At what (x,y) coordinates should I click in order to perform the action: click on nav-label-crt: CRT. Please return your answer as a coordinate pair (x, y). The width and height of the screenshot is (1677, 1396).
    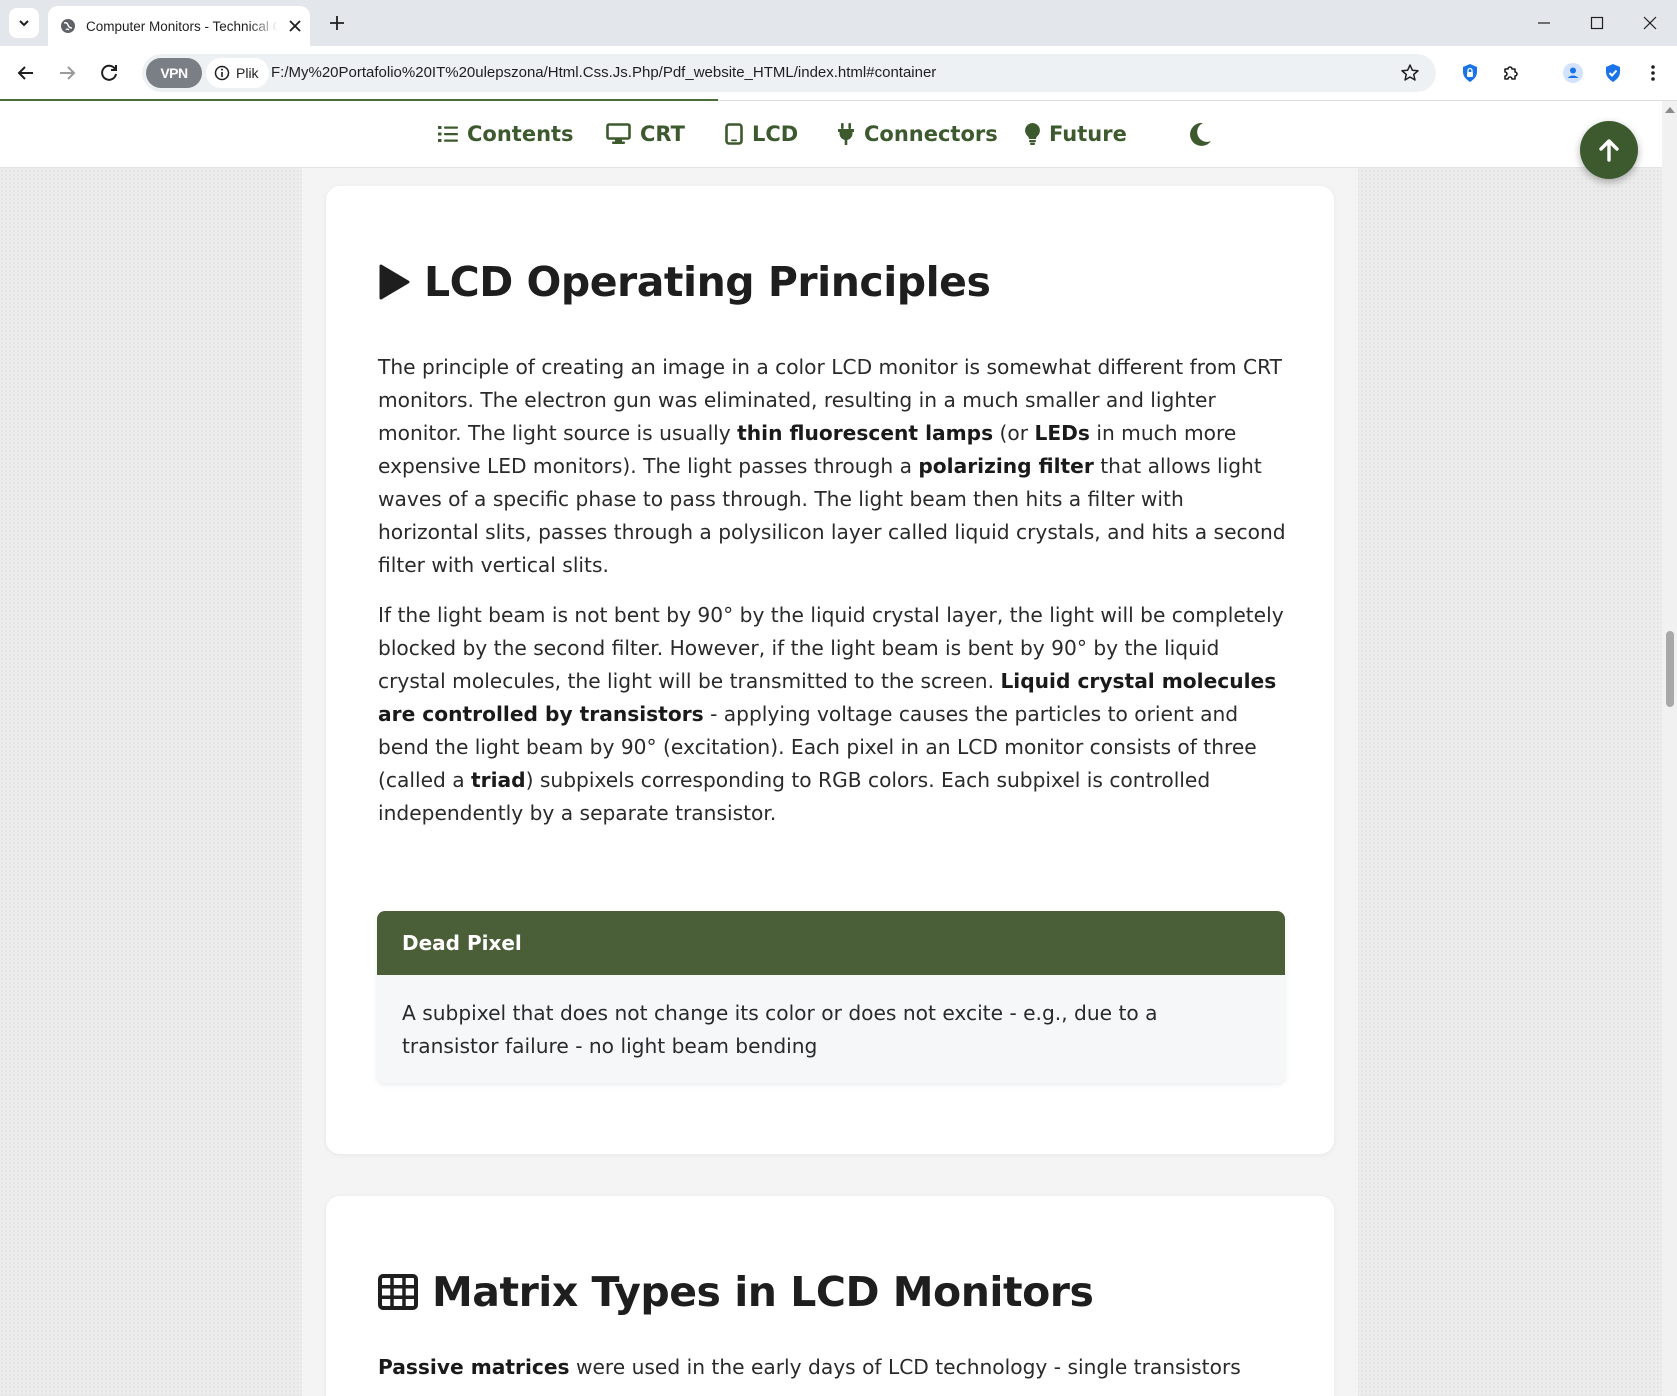
    Looking at the image, I should click on (662, 134).